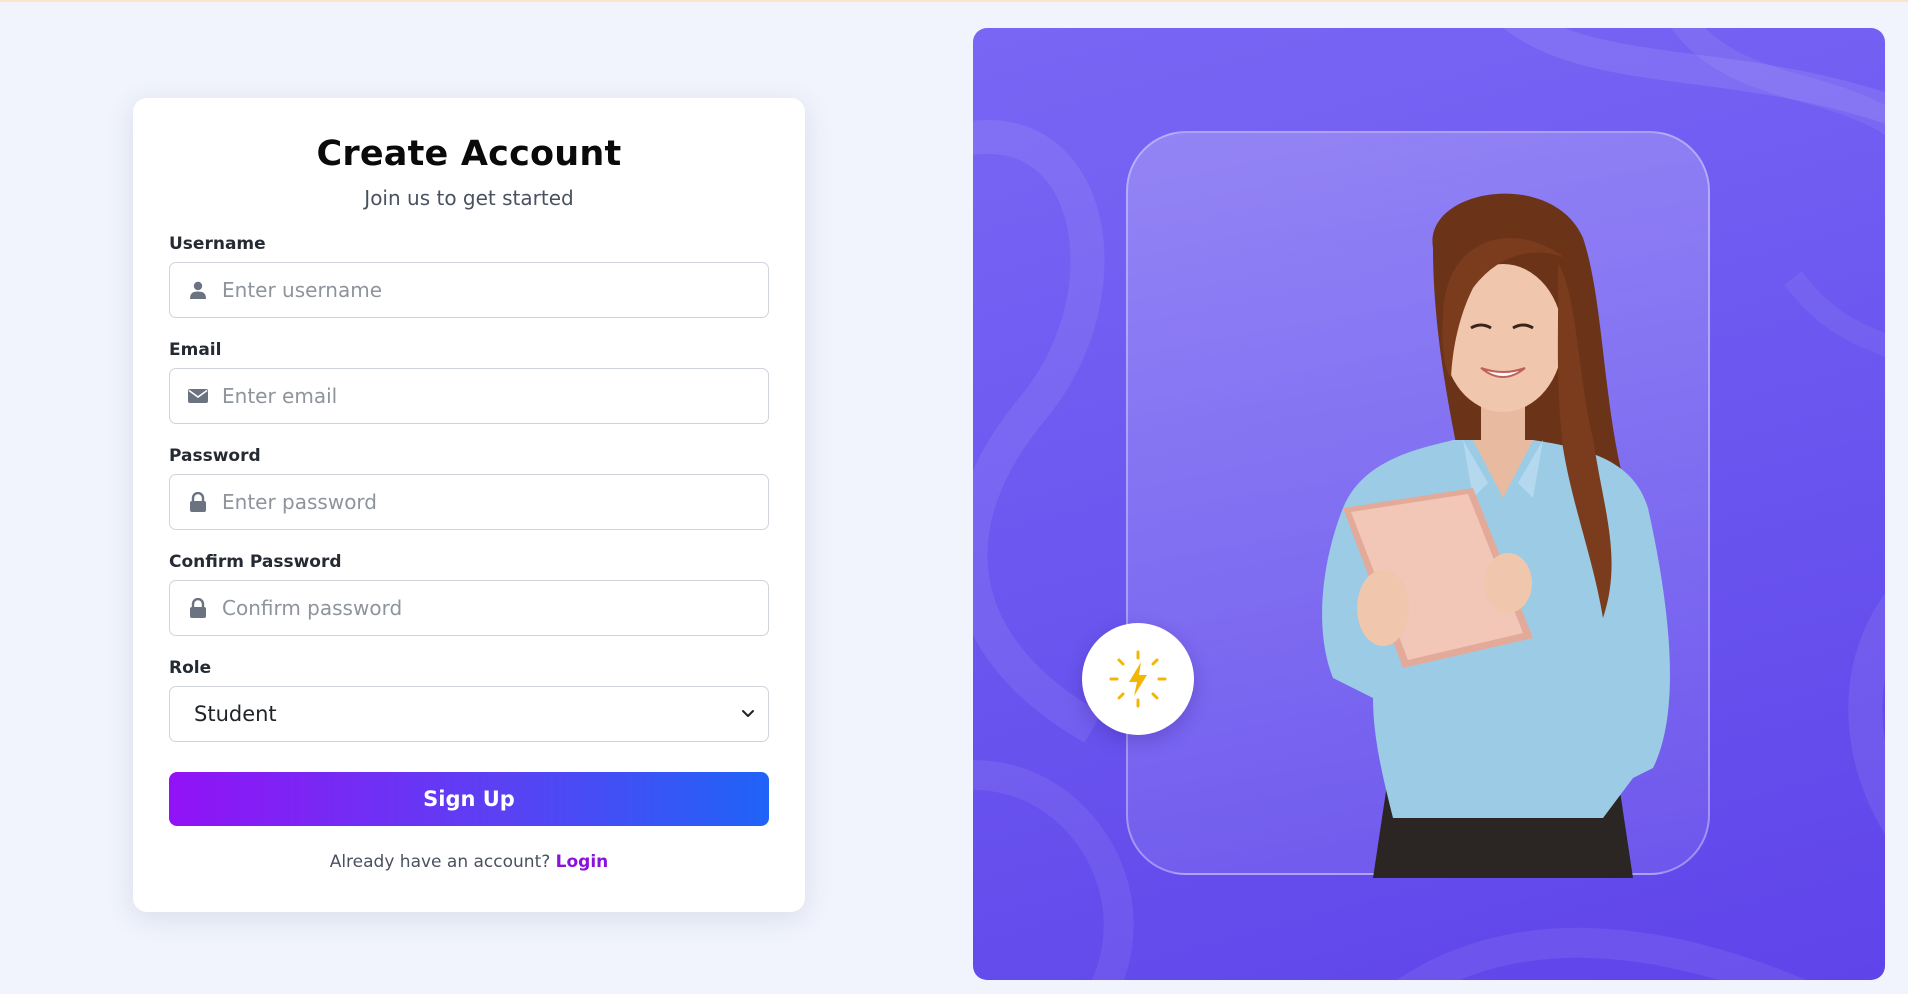 The image size is (1908, 994). Describe the element at coordinates (469, 198) in the screenshot. I see `page-subtitle: Join us to get started` at that location.